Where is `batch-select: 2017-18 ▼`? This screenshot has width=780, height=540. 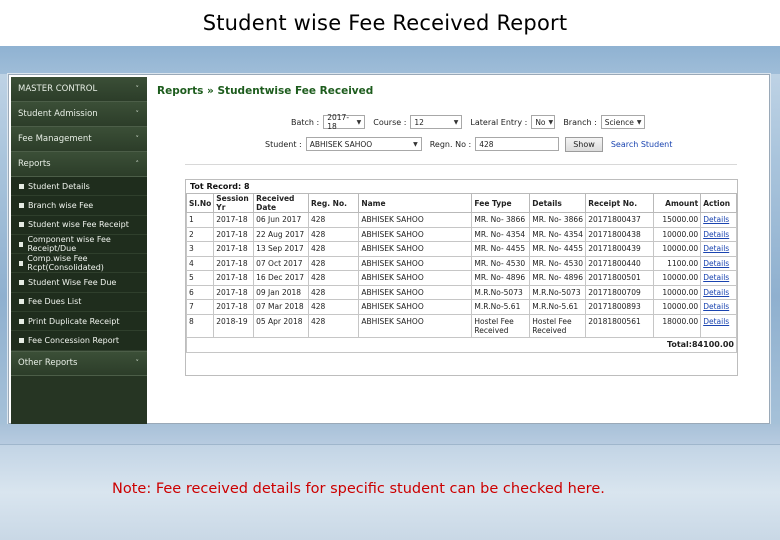
batch-select: 2017-18 ▼ is located at coordinates (344, 122).